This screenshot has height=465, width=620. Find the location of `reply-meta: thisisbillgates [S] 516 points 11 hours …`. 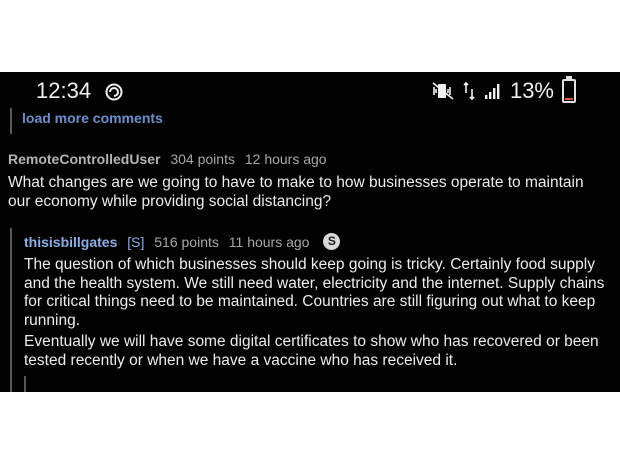

reply-meta: thisisbillgates [S] 516 points 11 hours … is located at coordinates (185, 241).